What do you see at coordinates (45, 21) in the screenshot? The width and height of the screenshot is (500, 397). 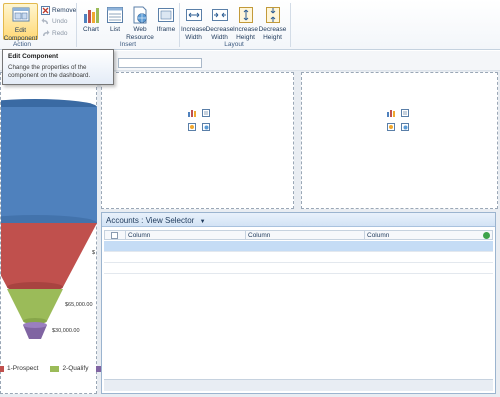 I see `undo-icon` at bounding box center [45, 21].